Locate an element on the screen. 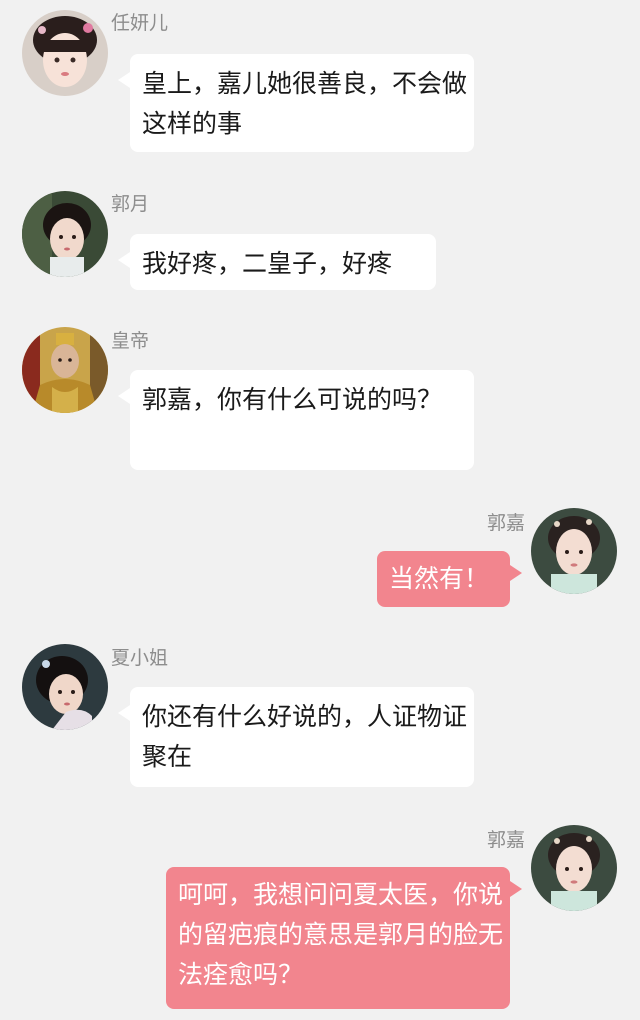 The image size is (640, 1020). message-bubble: 皇上，嘉儿她很善良，不会做这样的事 is located at coordinates (296, 103).